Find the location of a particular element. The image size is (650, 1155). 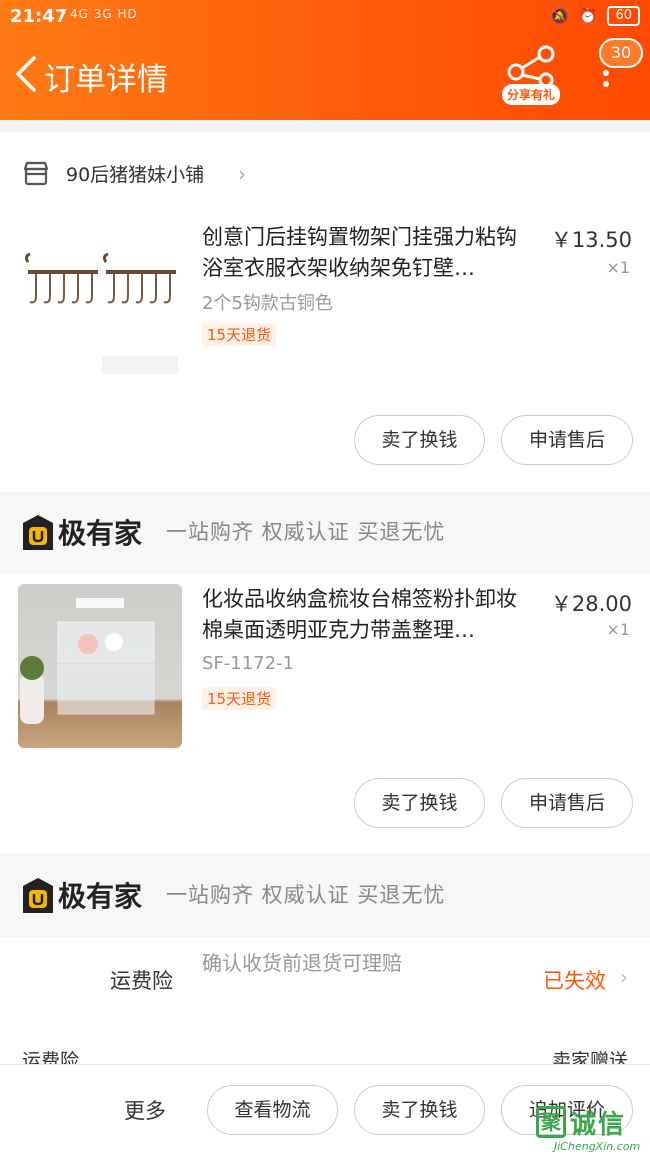

app-header: 21:47 4G 3G HD 🔕 ⏰ 60 订单详情 分享有礼 30 is located at coordinates (325, 60).